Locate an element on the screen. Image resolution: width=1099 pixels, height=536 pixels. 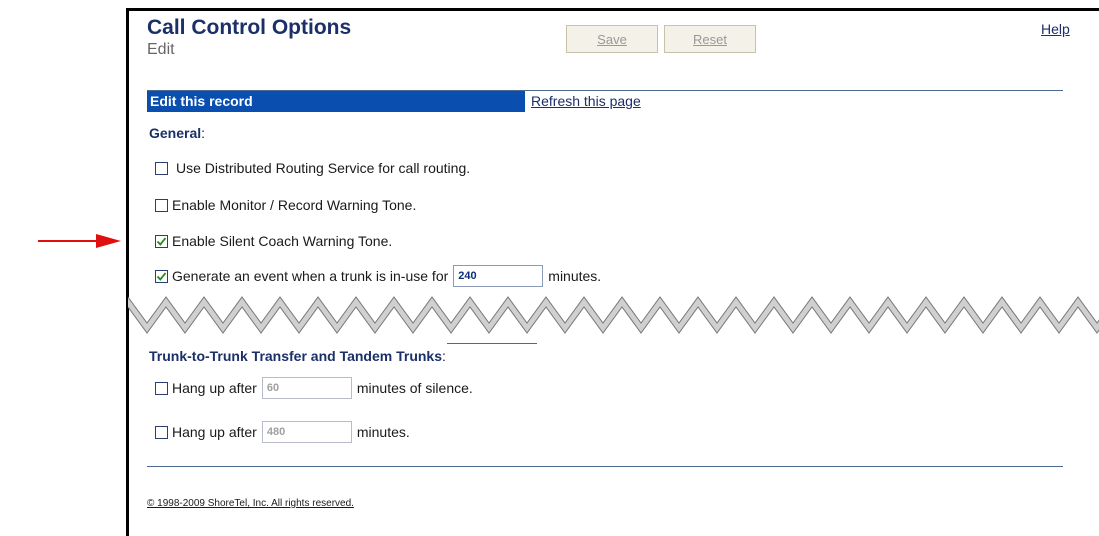
duration-hangup-unit: minutes. is located at coordinates (383, 432).